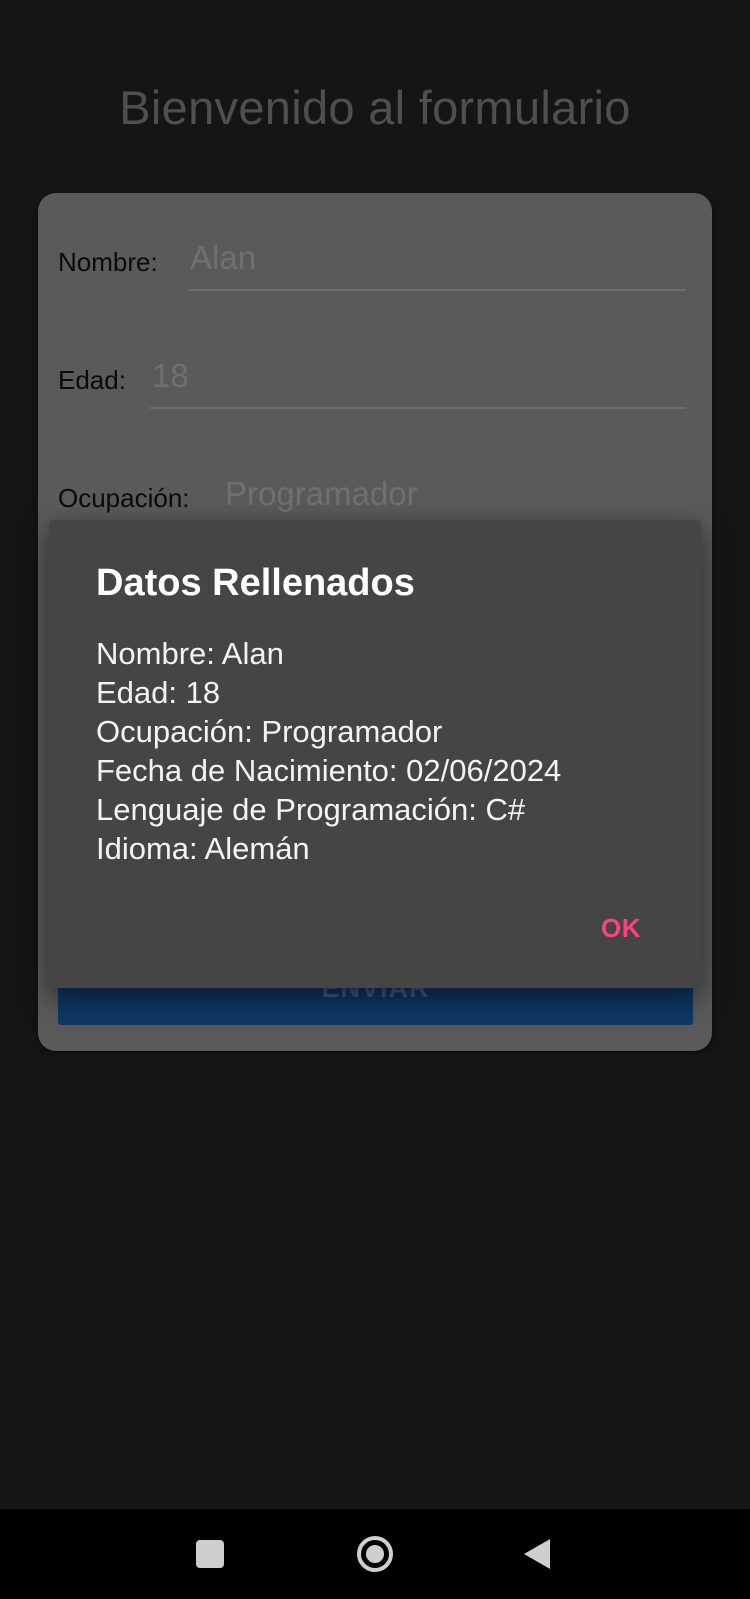 Image resolution: width=750 pixels, height=1599 pixels. What do you see at coordinates (108, 262) in the screenshot?
I see `name-label: Nombre:` at bounding box center [108, 262].